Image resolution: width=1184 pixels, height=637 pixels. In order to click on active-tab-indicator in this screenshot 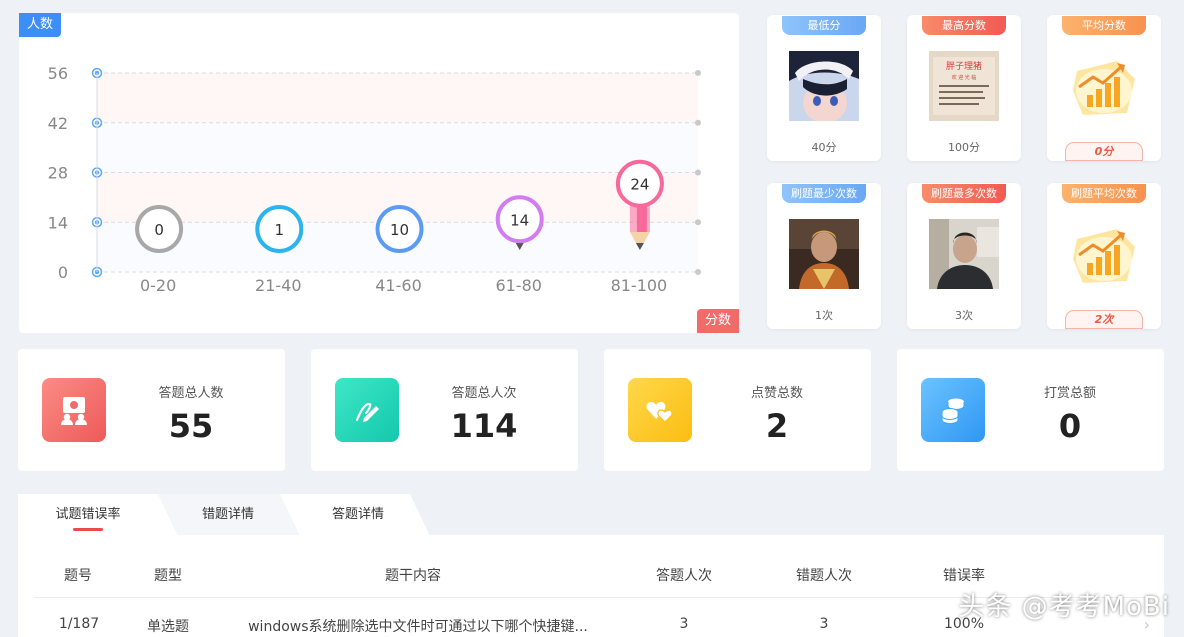, I will do `click(88, 529)`.